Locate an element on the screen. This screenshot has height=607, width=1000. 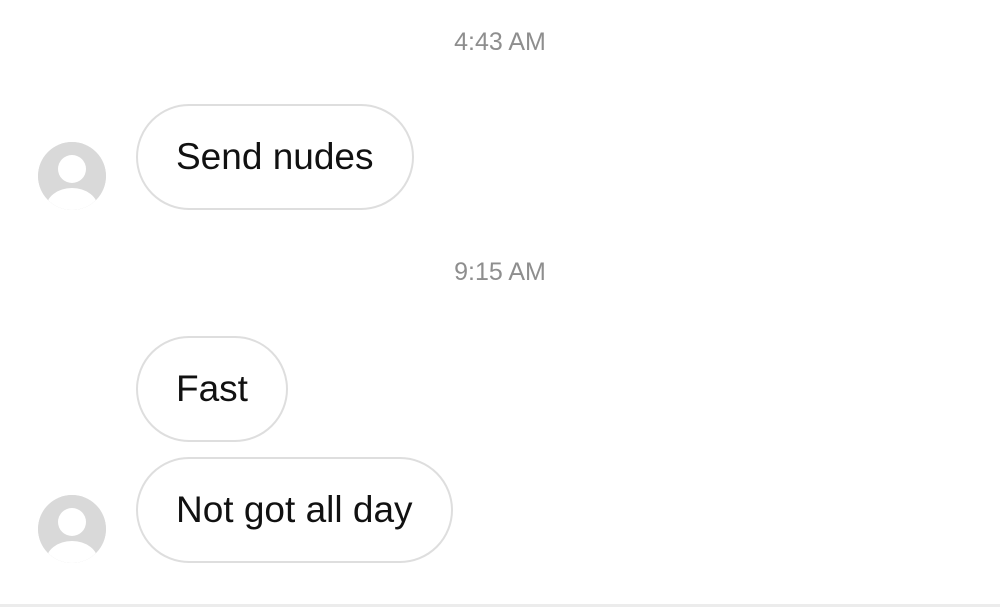
message-bubble: Not got all day is located at coordinates (294, 510).